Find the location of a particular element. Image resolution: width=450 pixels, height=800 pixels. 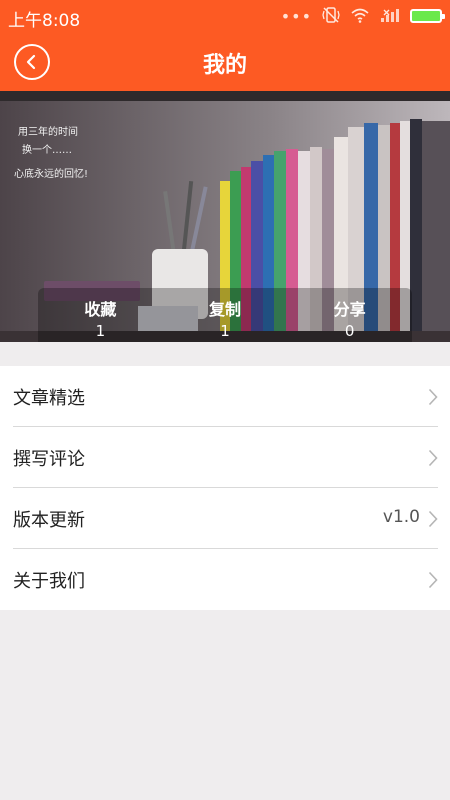

handwriting-line-1: 用三年的时间 is located at coordinates (48, 131).